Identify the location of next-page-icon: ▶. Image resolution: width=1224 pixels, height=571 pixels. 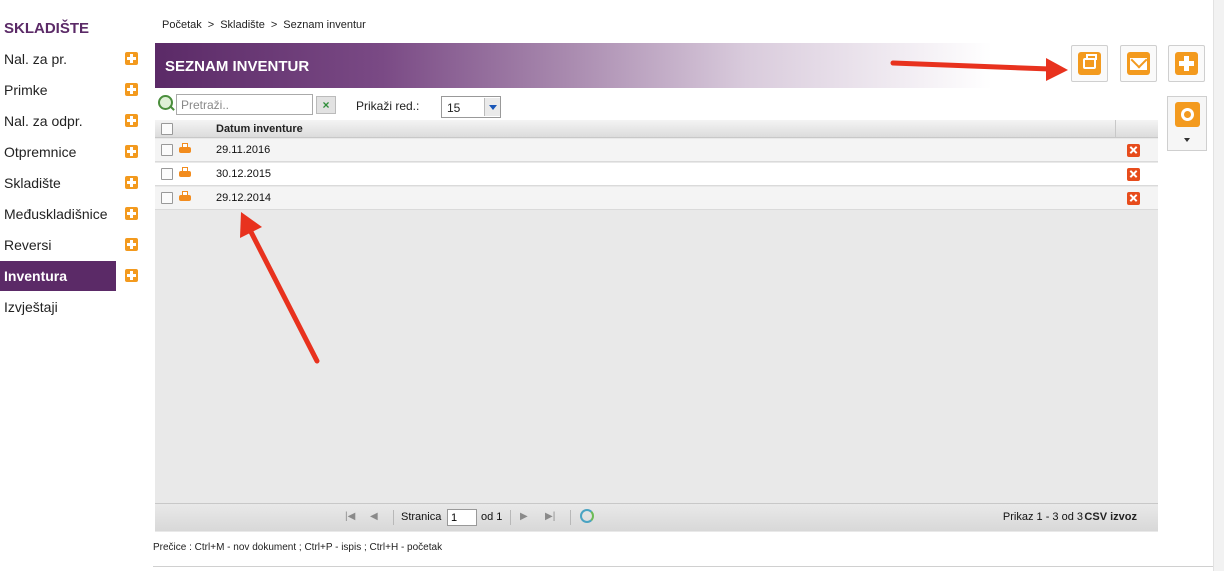
(524, 516).